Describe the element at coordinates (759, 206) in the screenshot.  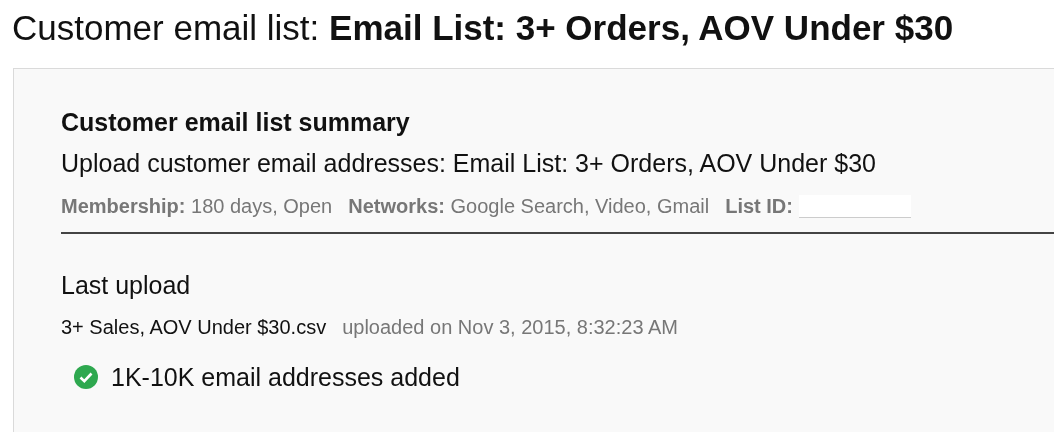
I see `meta-item: List ID:` at that location.